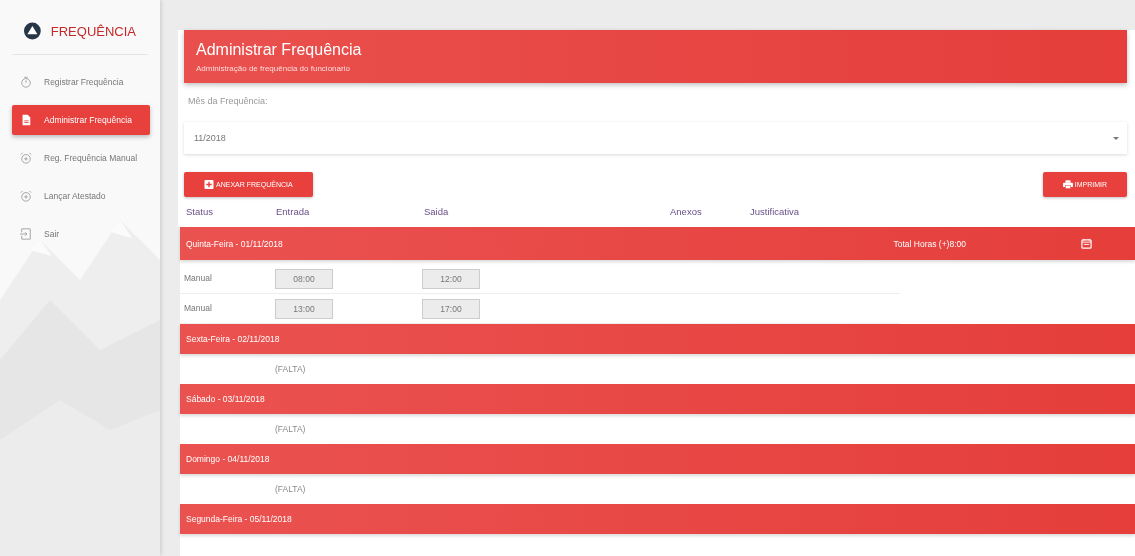 The image size is (1135, 556). What do you see at coordinates (26, 82) in the screenshot?
I see `stopwatch-icon` at bounding box center [26, 82].